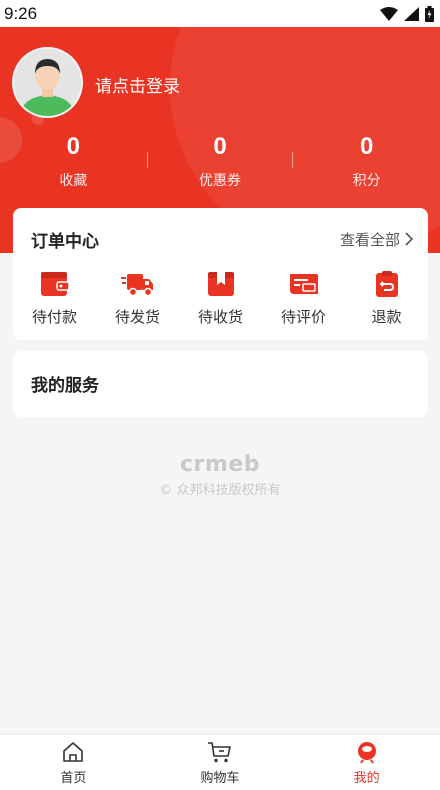  I want to click on order-item-label: 待发货, so click(137, 317).